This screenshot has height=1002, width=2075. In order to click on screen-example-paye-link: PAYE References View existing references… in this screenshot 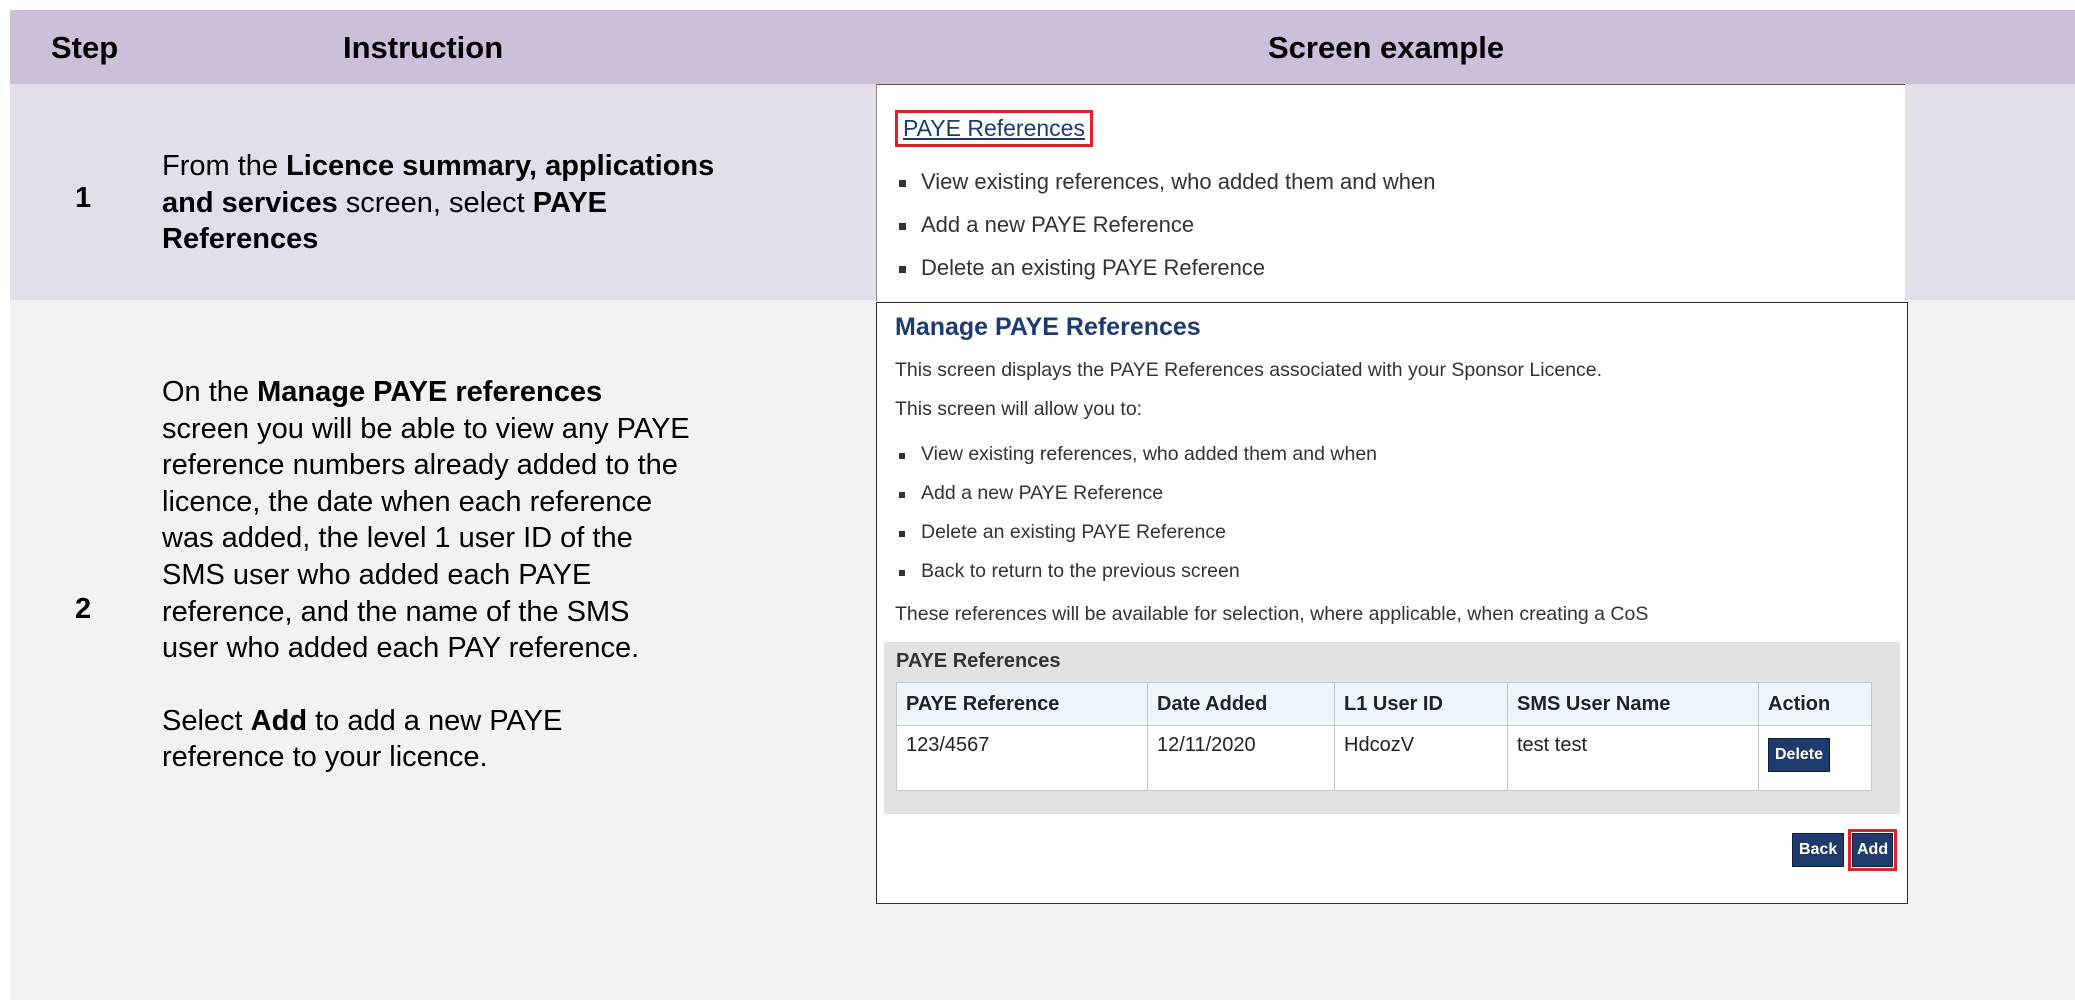, I will do `click(1390, 192)`.